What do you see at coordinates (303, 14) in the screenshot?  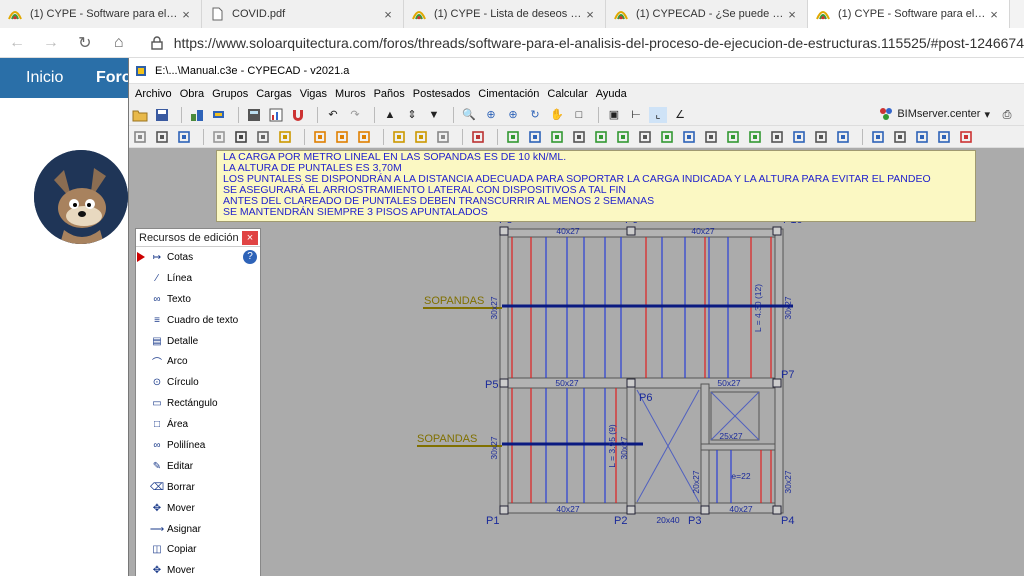 I see `browser-tab: COVID.pdf ×` at bounding box center [303, 14].